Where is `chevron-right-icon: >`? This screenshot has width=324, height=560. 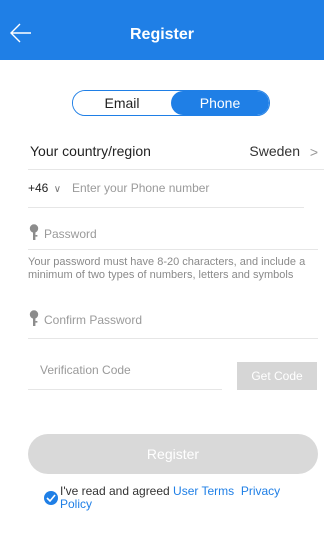 chevron-right-icon: > is located at coordinates (314, 152).